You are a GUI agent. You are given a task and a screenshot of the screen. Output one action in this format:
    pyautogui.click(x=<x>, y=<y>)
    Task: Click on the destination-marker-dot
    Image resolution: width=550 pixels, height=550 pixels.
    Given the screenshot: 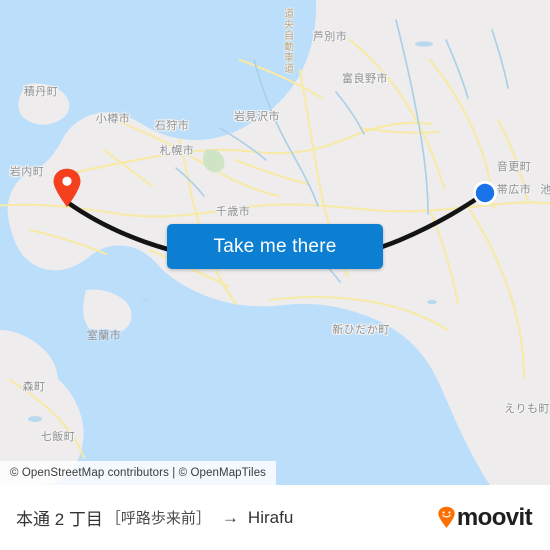 What is the action you would take?
    pyautogui.click(x=485, y=193)
    